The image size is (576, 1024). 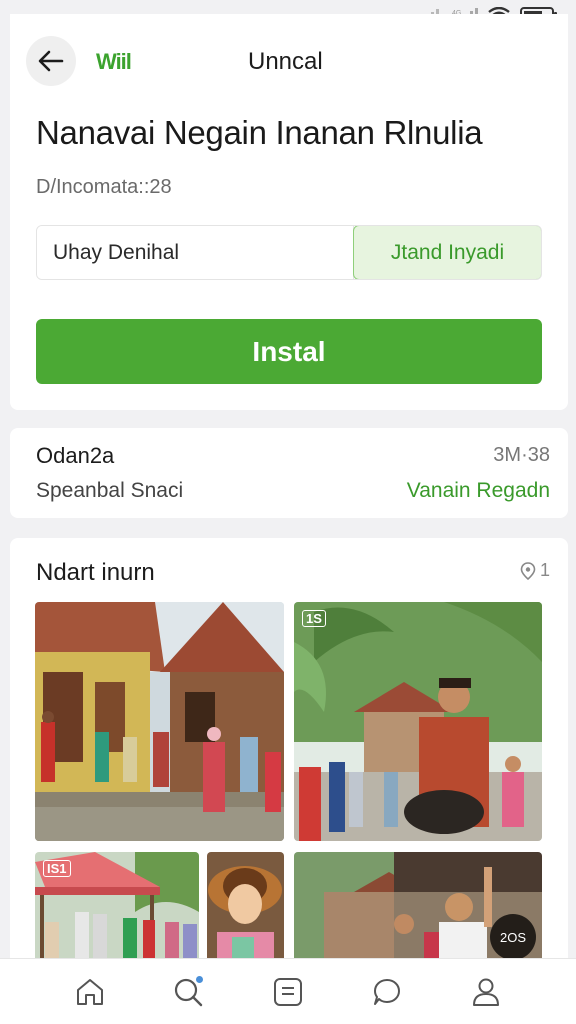 I want to click on photo-badge: 2OS, so click(x=513, y=937).